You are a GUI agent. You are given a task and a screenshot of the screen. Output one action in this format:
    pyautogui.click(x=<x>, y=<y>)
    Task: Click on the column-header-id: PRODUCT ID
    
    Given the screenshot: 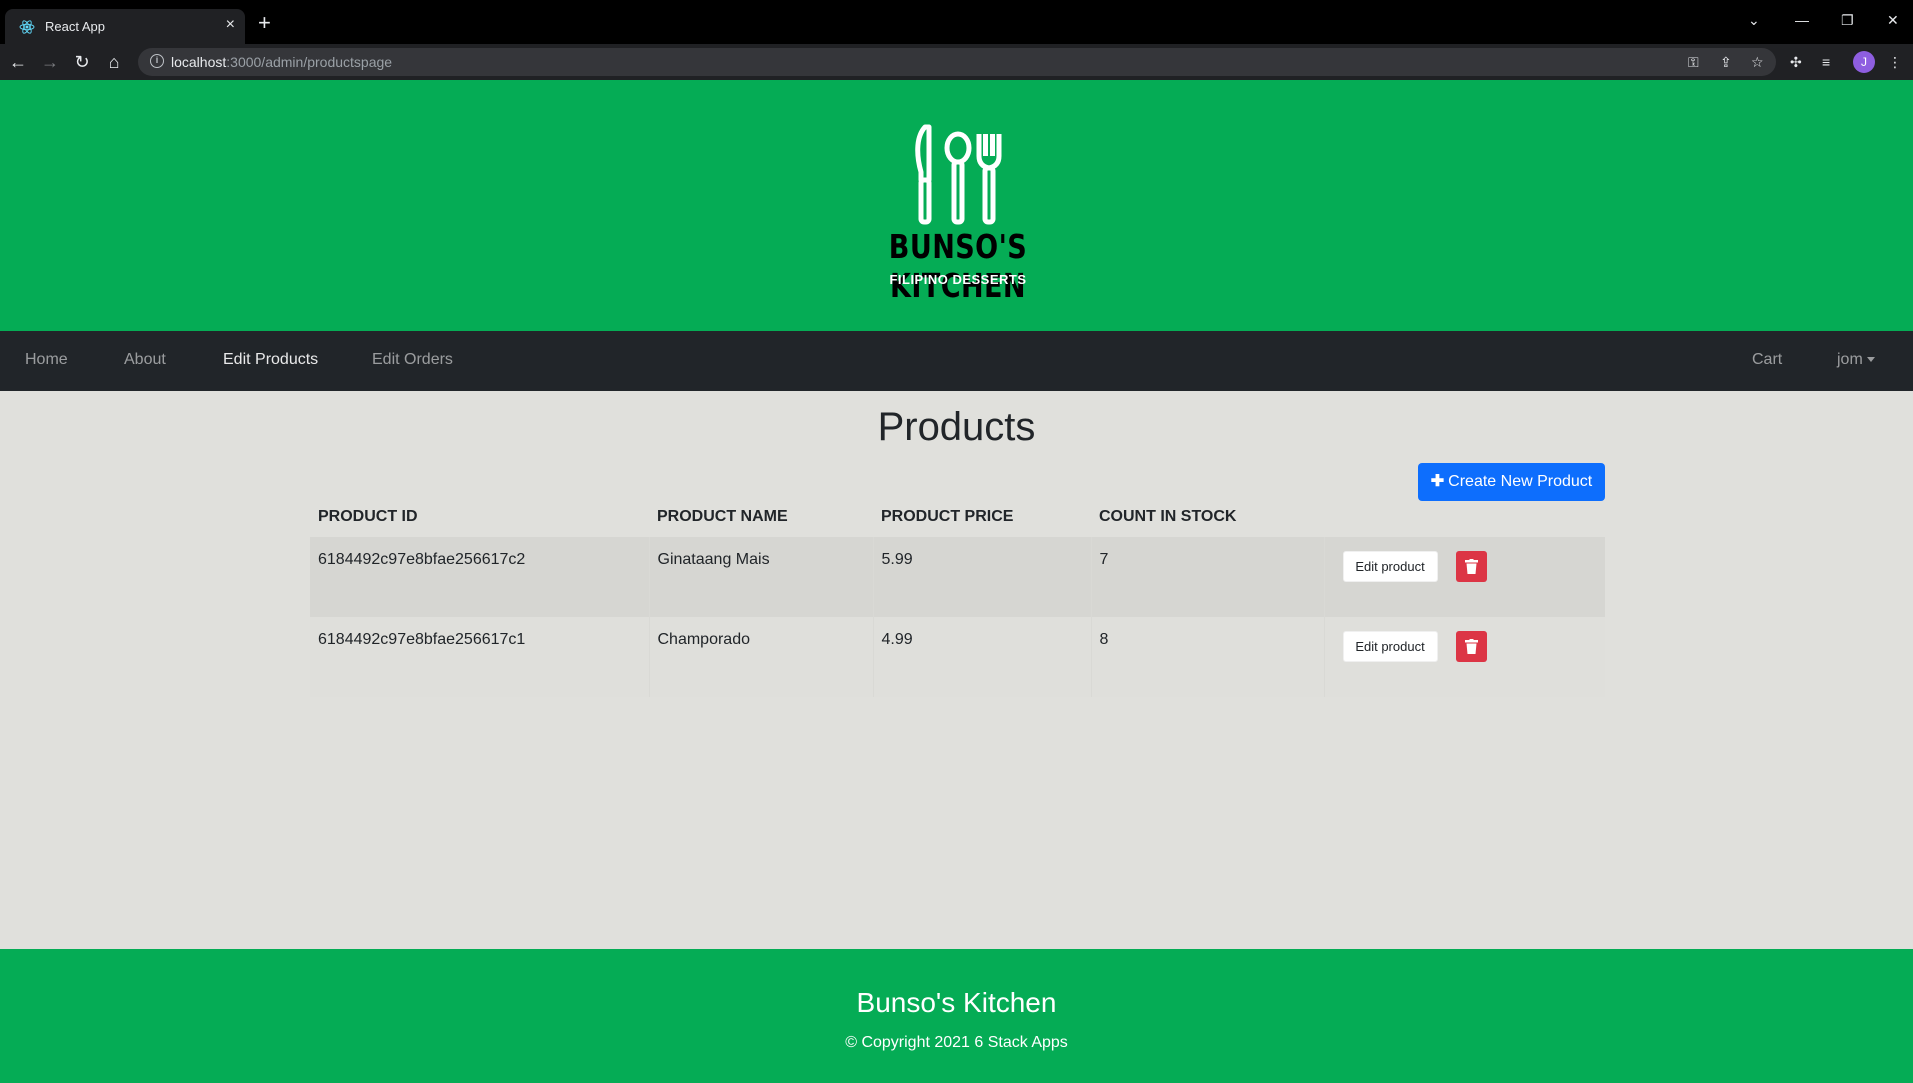 What is the action you would take?
    pyautogui.click(x=368, y=516)
    